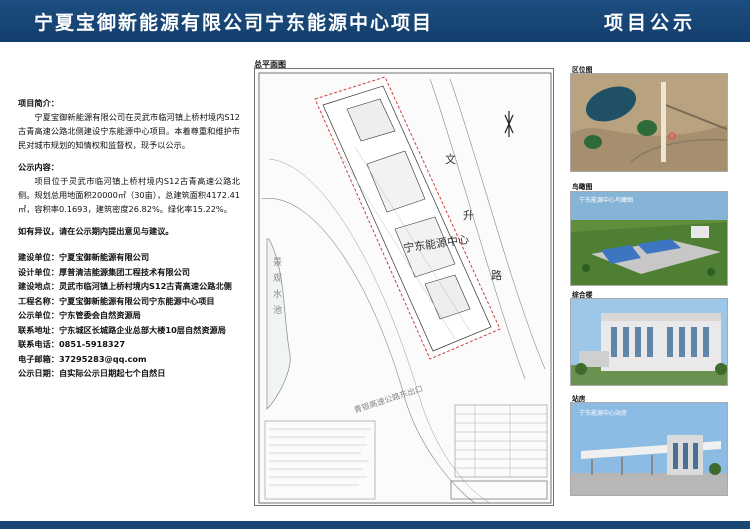 This screenshot has height=529, width=750. Describe the element at coordinates (96, 231) in the screenshot. I see `objection-text: 如有异议，请在公示期内提出意见与建议。` at that location.